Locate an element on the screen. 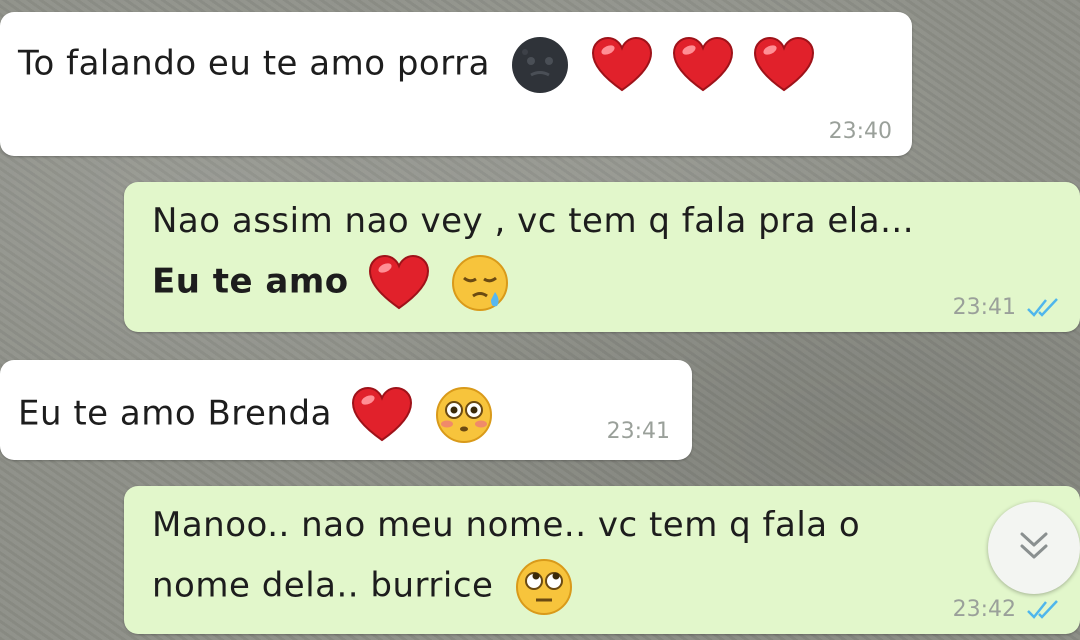 This screenshot has height=640, width=1080. message-meta: 23:42 is located at coordinates (1006, 609).